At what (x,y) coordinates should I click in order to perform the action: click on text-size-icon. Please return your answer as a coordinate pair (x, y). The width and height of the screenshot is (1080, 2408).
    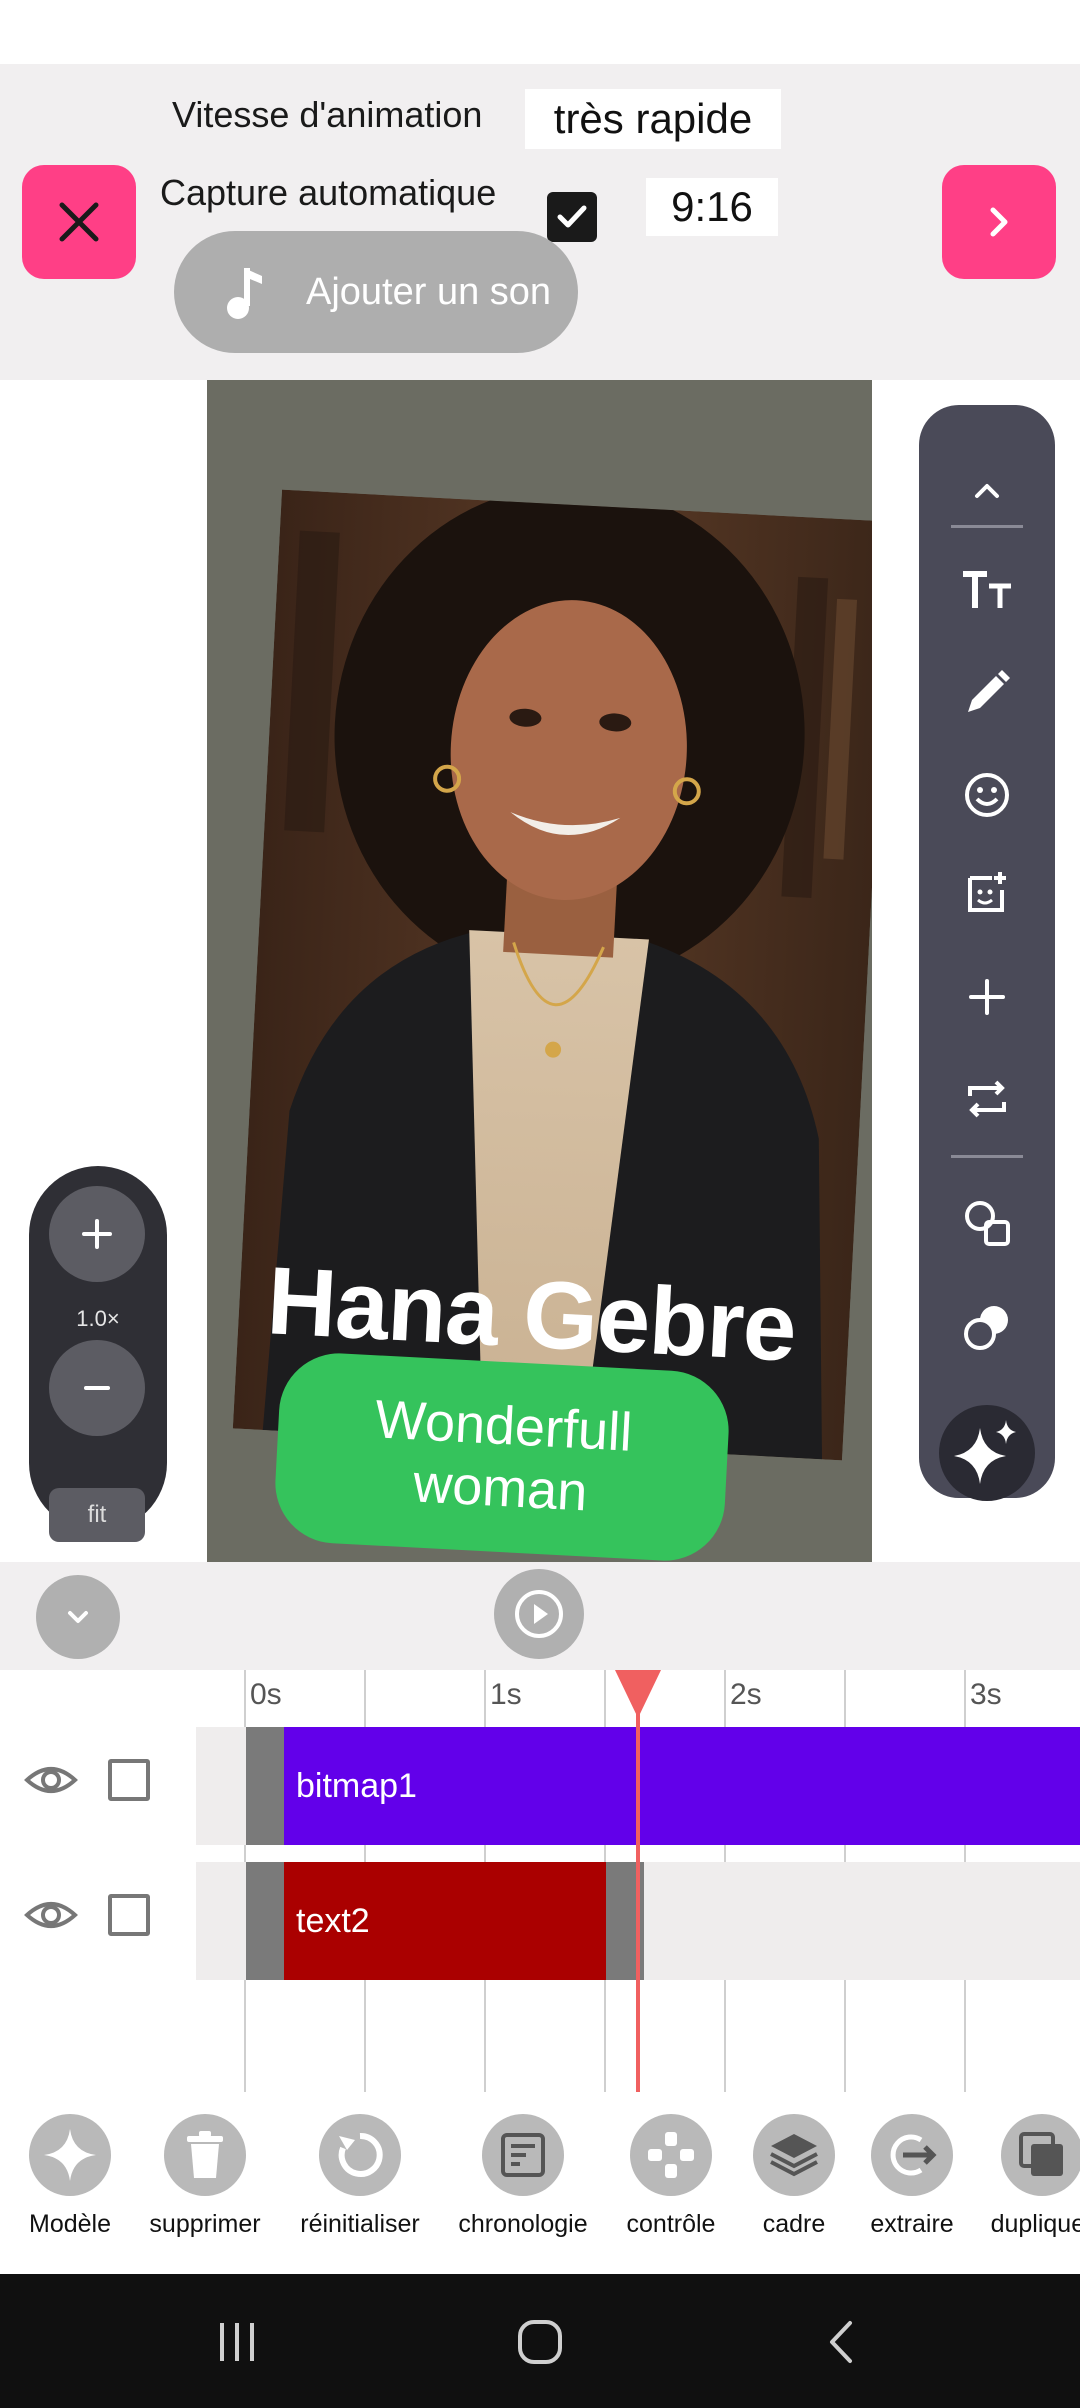
    Looking at the image, I should click on (987, 589).